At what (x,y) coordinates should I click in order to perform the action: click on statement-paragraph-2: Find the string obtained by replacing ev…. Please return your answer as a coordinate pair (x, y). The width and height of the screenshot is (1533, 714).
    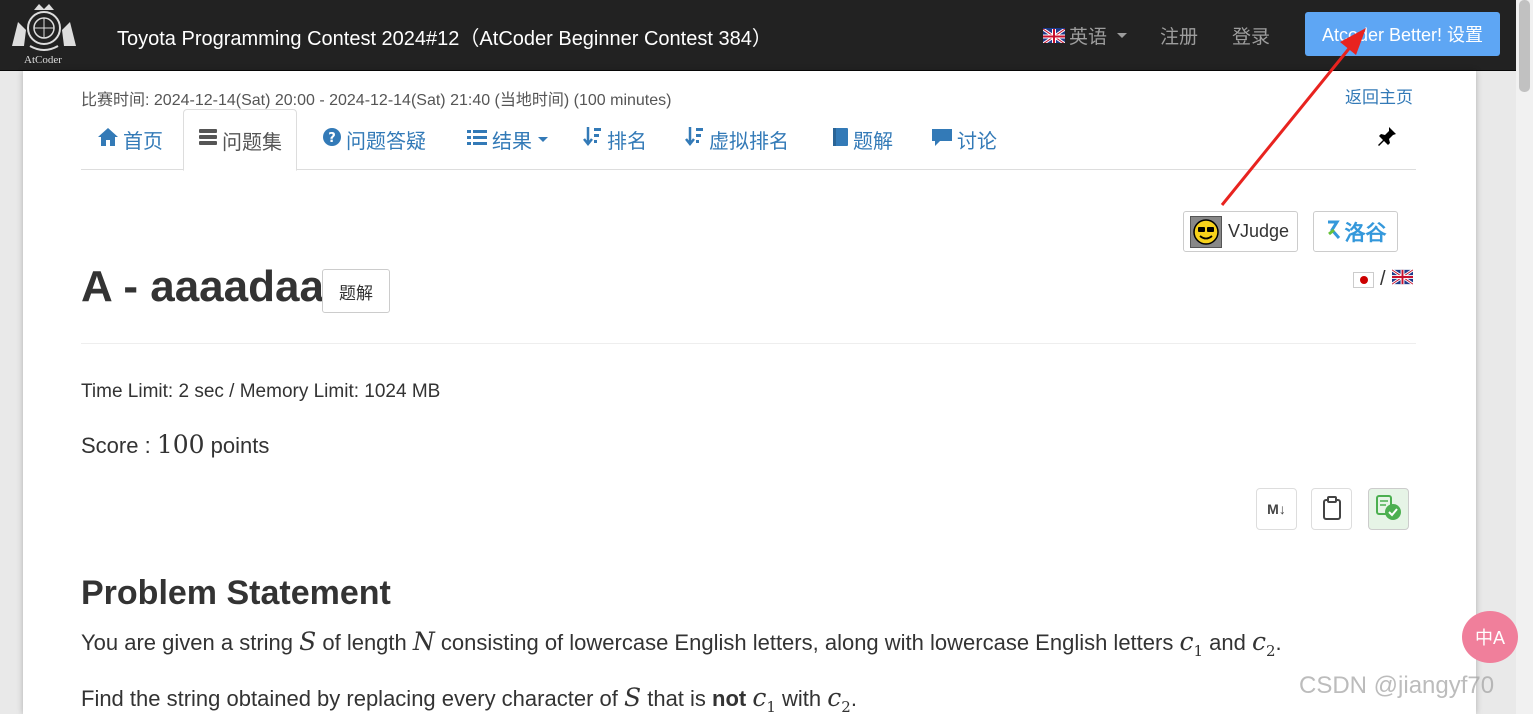
    Looking at the image, I should click on (469, 698).